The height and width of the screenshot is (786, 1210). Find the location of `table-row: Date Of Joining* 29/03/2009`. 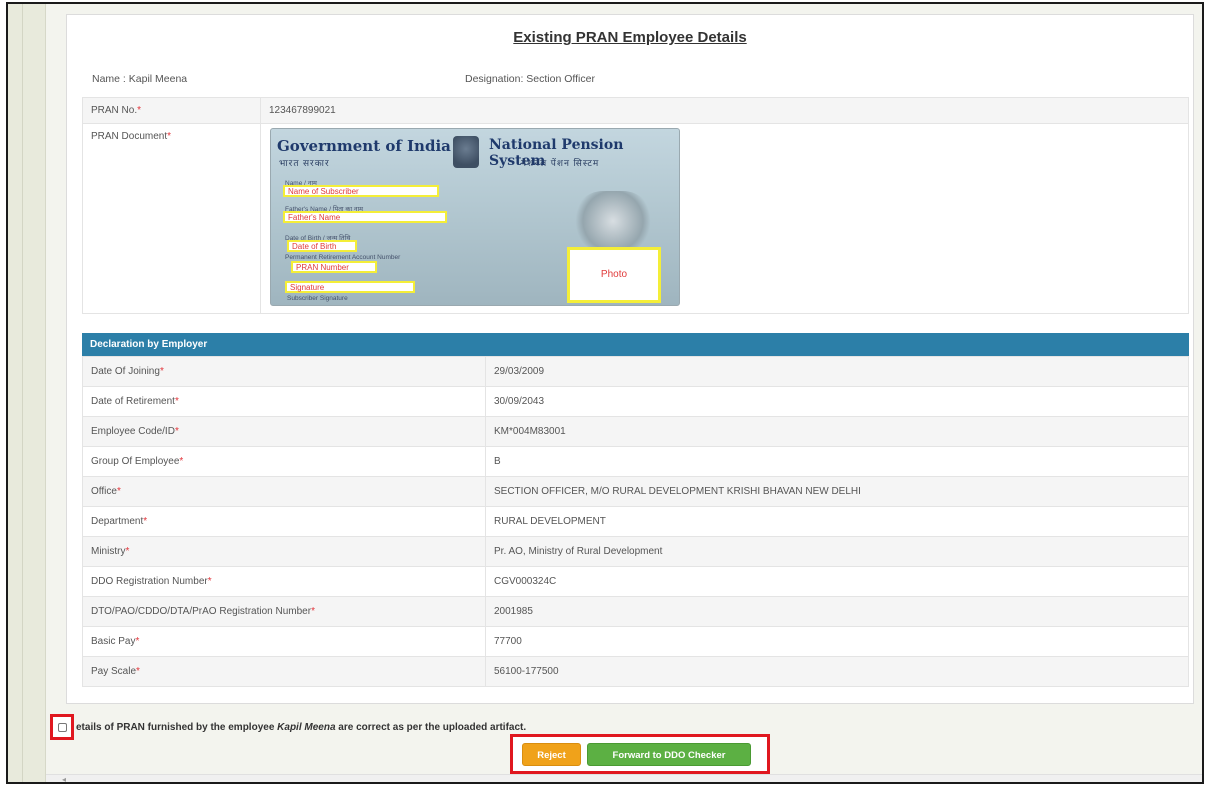

table-row: Date Of Joining* 29/03/2009 is located at coordinates (635, 371).